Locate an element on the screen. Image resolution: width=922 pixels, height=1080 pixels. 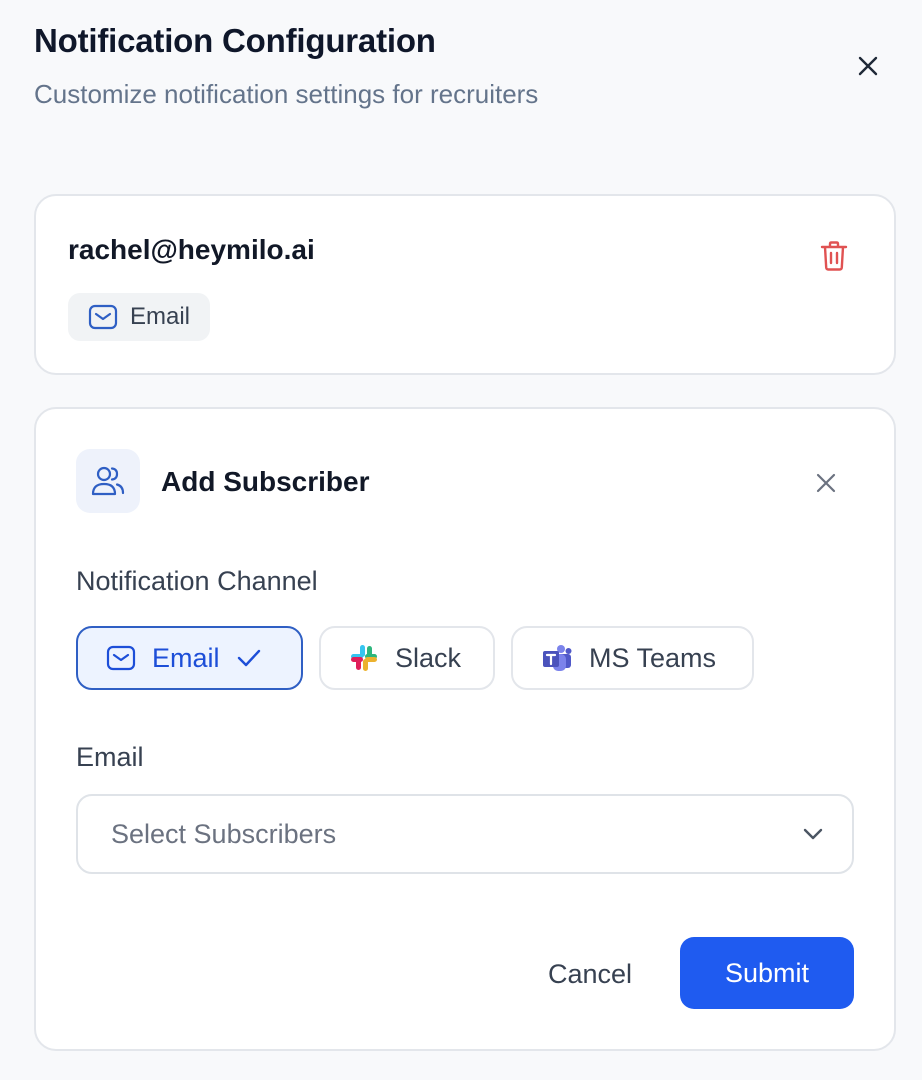
add-subscriber-title: Add Subscriber is located at coordinates (265, 481).